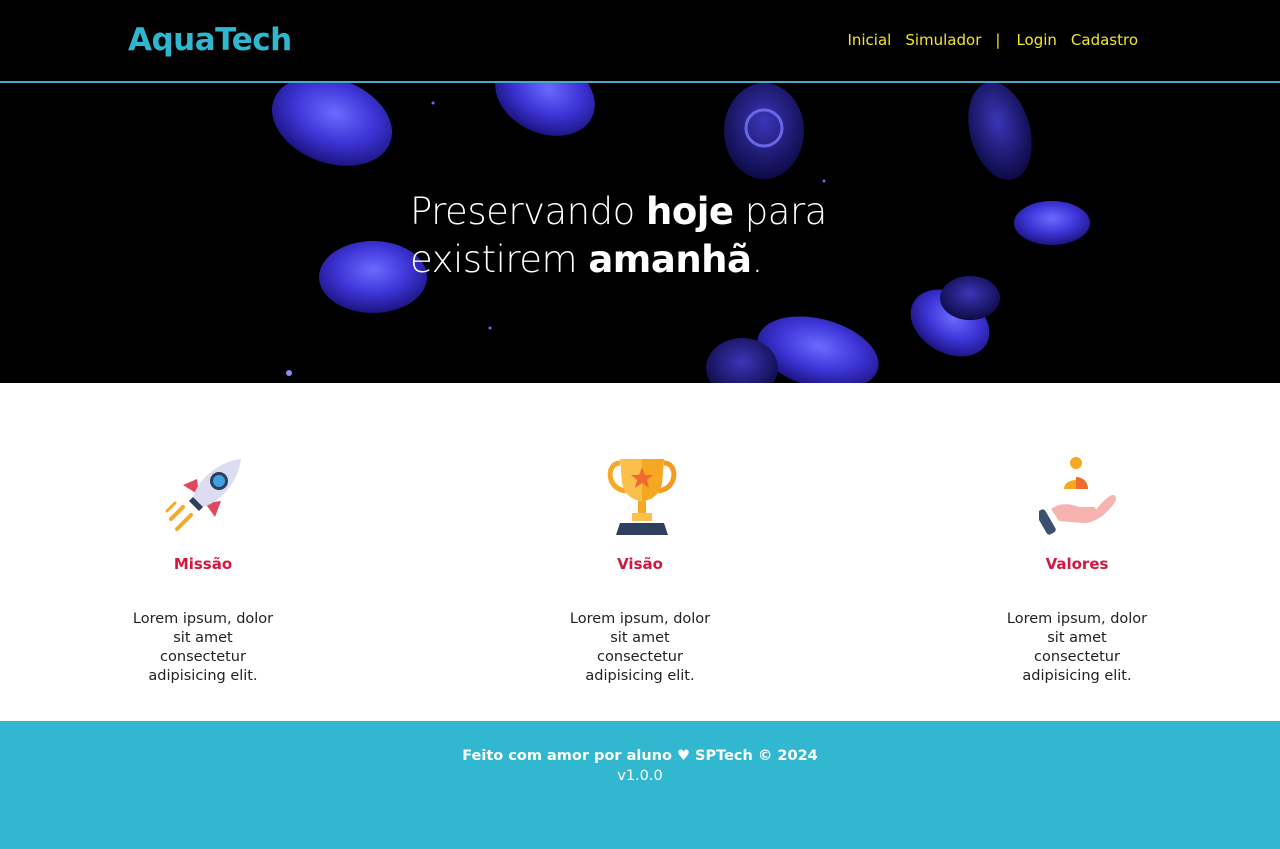 This screenshot has width=1280, height=849. I want to click on footer-credit: Feito com amor por aluno ♥ SPTech © 2024, so click(640, 756).